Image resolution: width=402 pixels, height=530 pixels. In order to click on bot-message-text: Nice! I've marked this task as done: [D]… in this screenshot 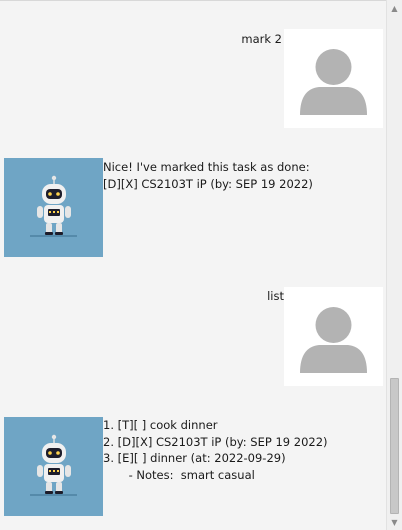, I will do `click(208, 175)`.